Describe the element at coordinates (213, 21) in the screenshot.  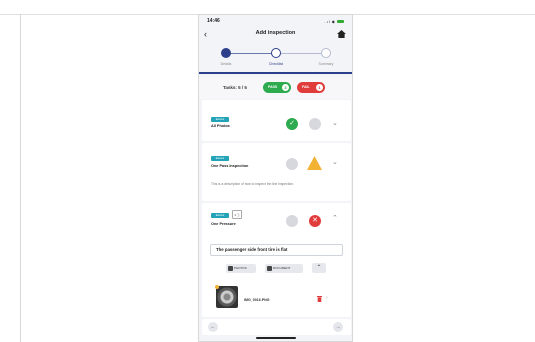
I see `status-time: 14:46` at that location.